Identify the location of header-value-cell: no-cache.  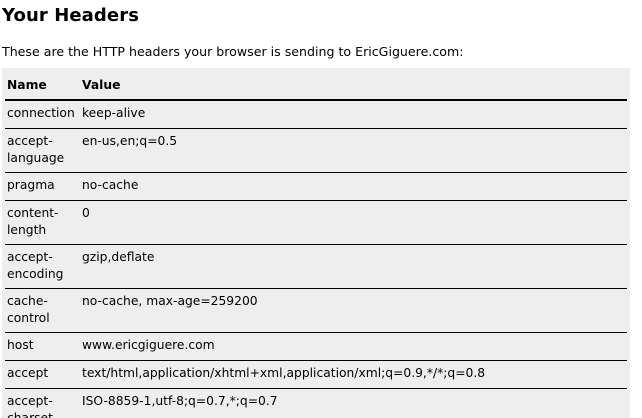
(353, 186).